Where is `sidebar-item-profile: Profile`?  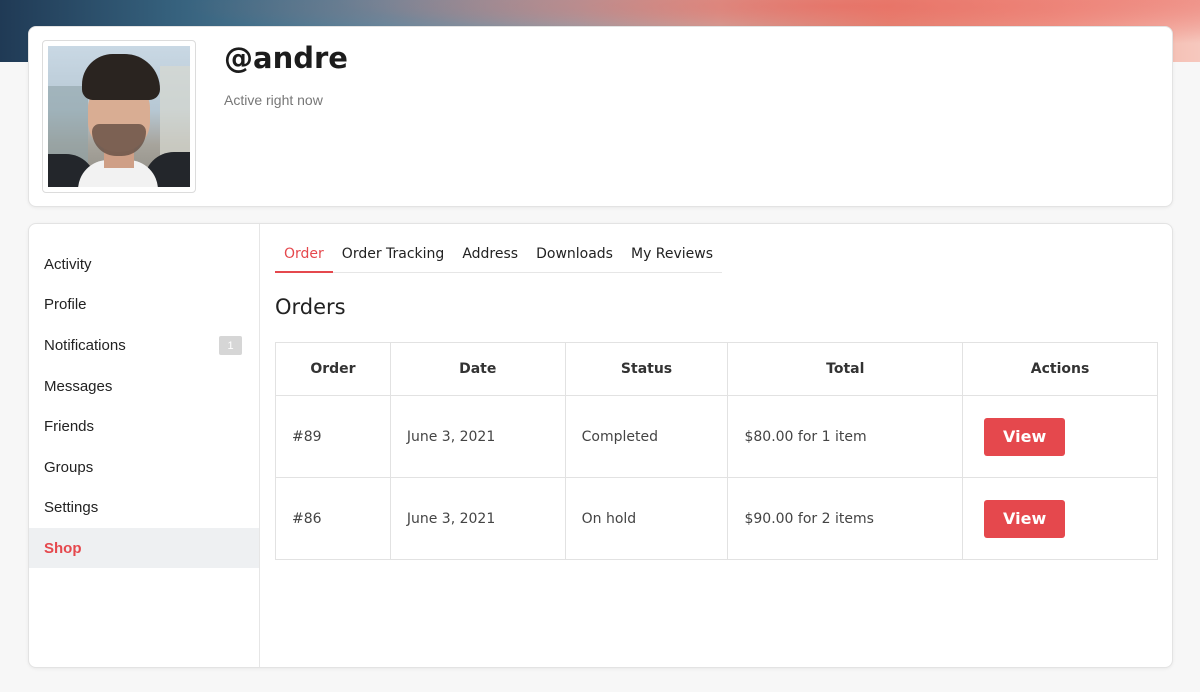
sidebar-item-profile: Profile is located at coordinates (144, 304).